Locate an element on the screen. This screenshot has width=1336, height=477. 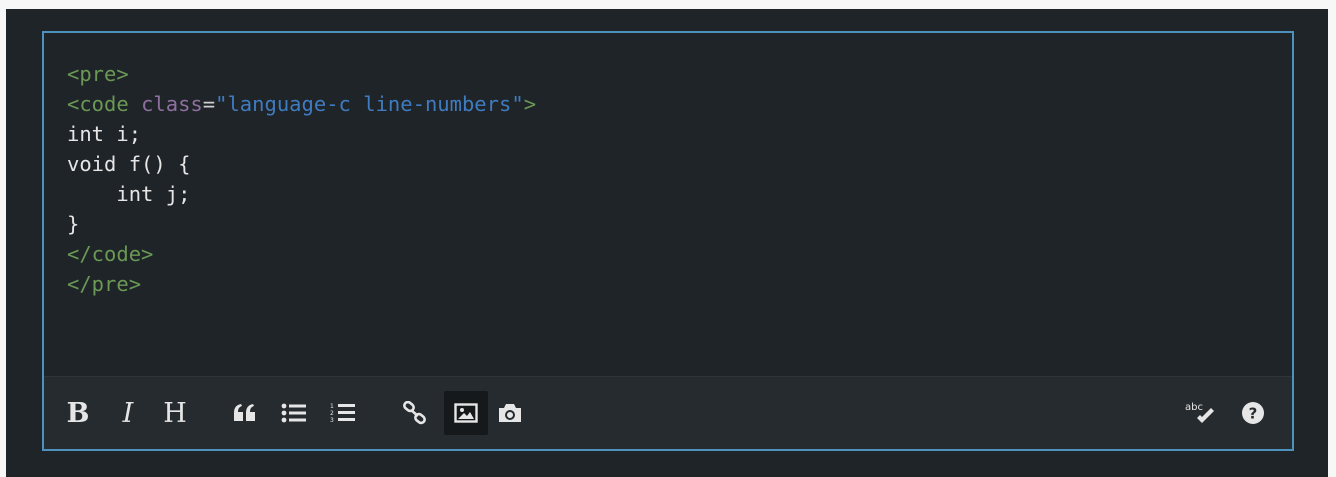
unordered-list-icon is located at coordinates (294, 413).